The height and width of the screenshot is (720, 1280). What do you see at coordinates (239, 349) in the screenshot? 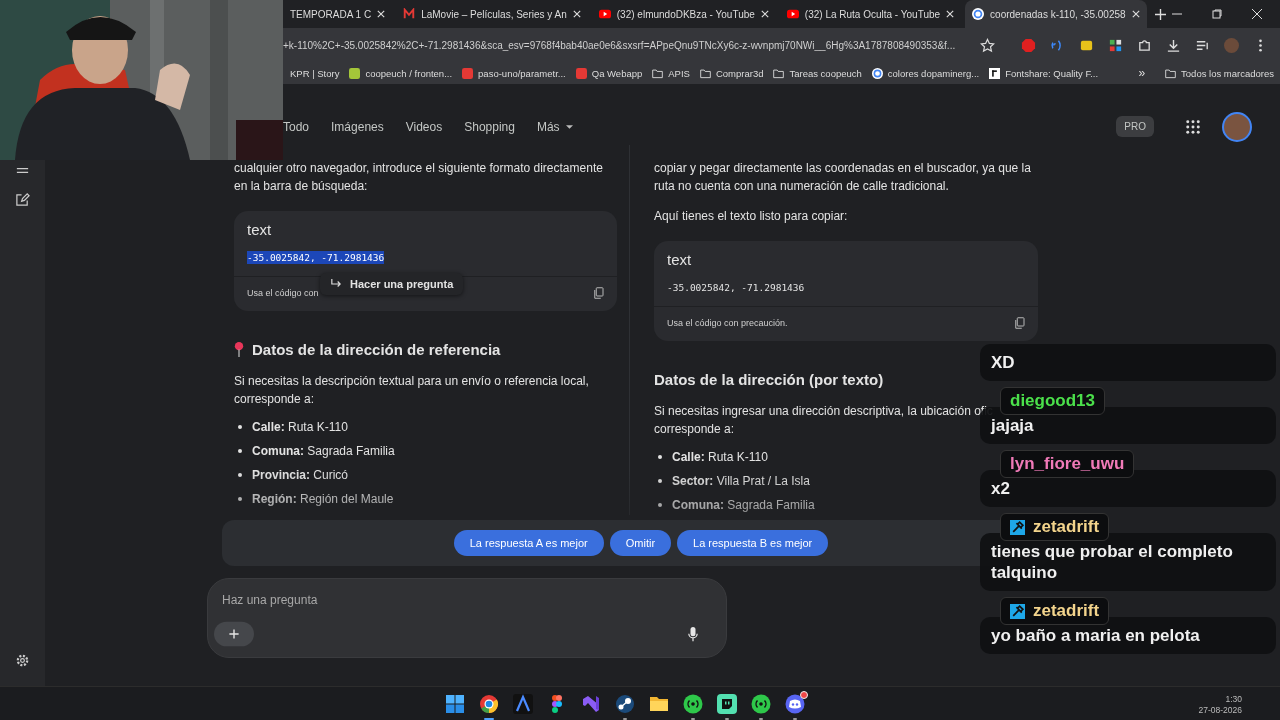
I see `pin-icon` at bounding box center [239, 349].